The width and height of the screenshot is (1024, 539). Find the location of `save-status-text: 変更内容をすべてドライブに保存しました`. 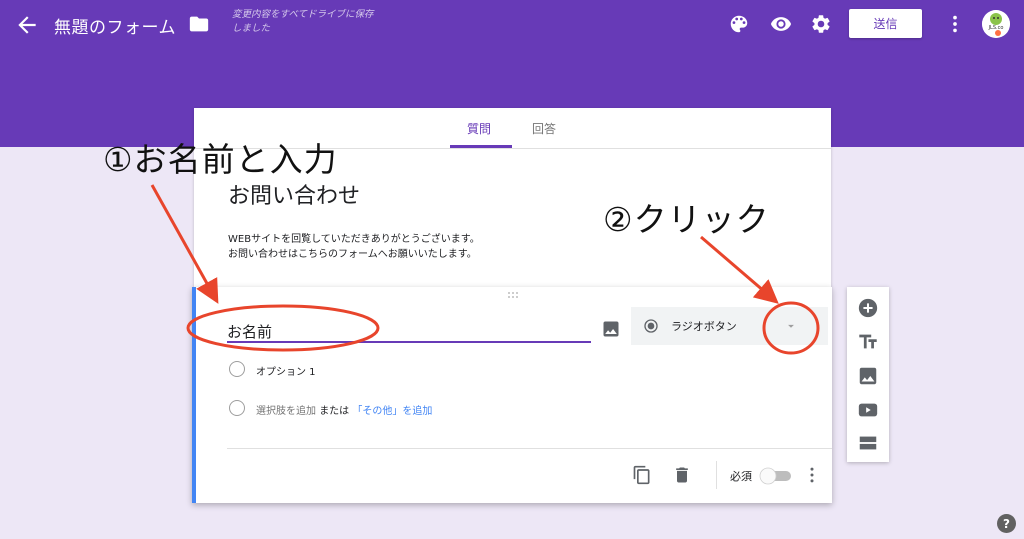

save-status-text: 変更内容をすべてドライブに保存しました is located at coordinates (303, 21).